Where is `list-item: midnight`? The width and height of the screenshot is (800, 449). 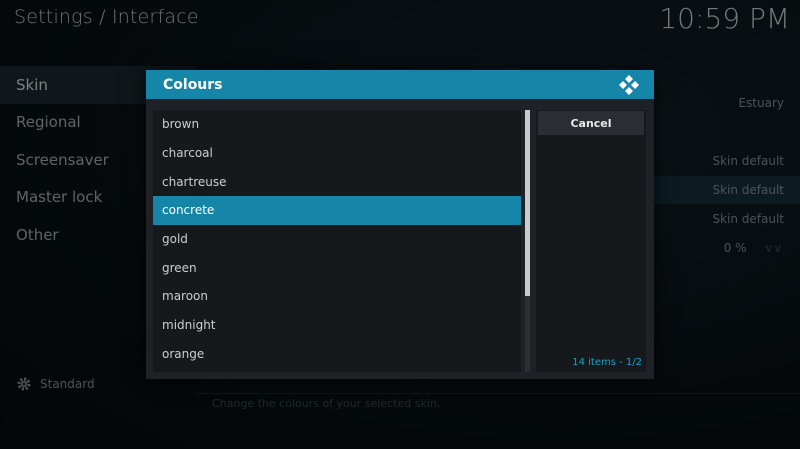
list-item: midnight is located at coordinates (337, 325).